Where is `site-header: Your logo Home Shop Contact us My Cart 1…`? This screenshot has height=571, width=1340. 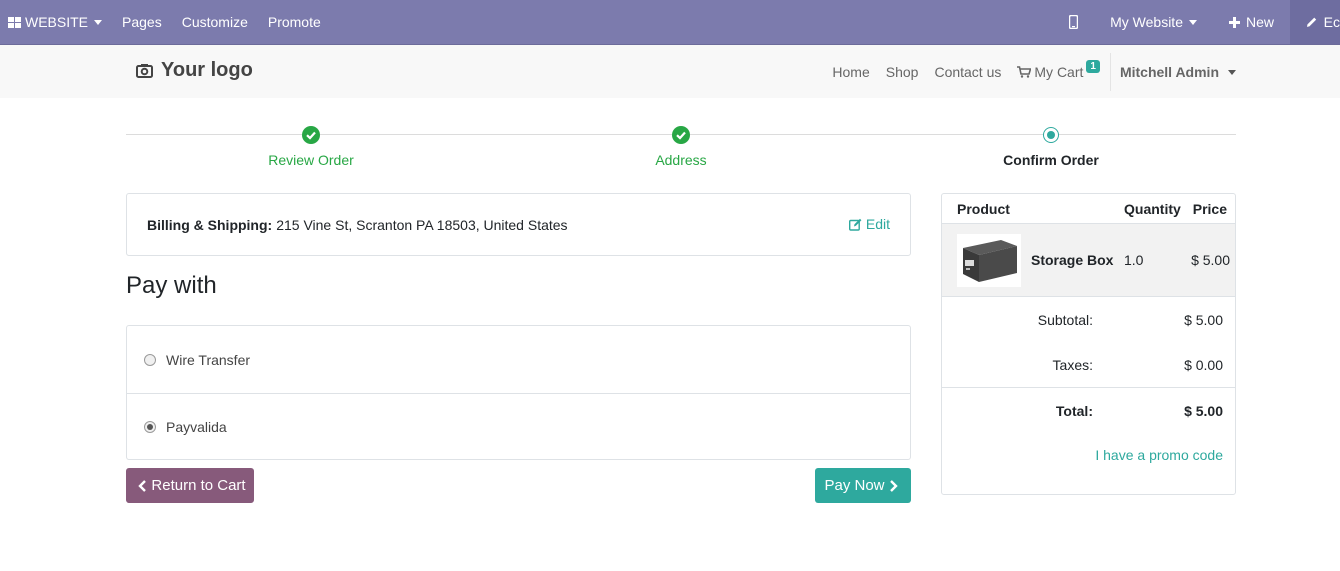 site-header: Your logo Home Shop Contact us My Cart 1… is located at coordinates (670, 71).